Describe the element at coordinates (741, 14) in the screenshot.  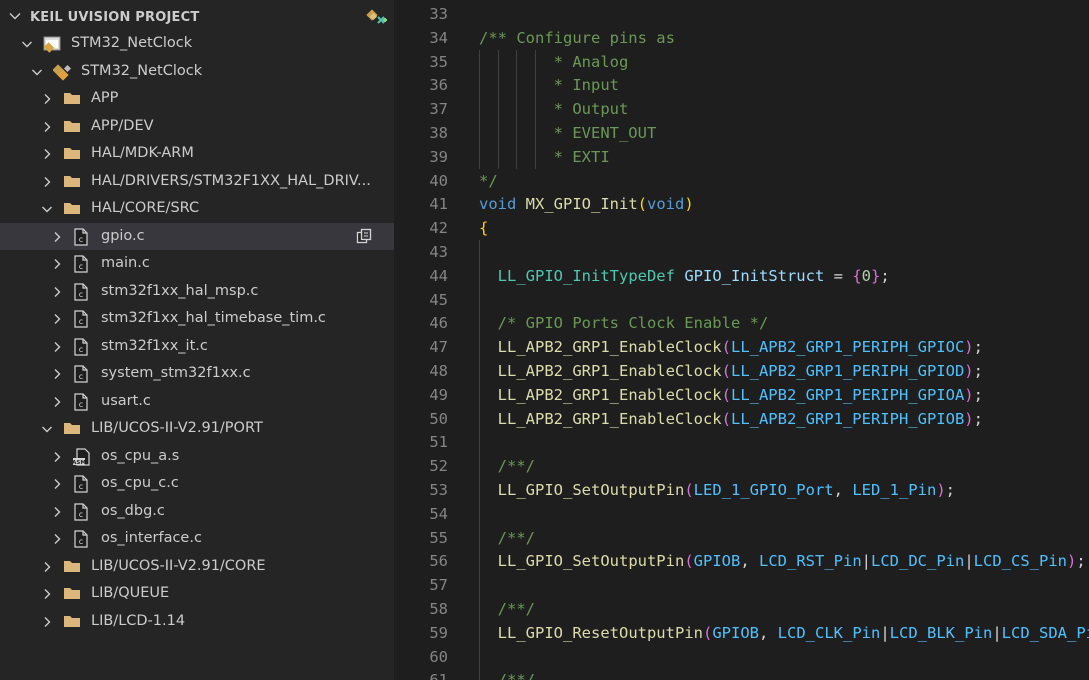
I see `code-line: 33` at that location.